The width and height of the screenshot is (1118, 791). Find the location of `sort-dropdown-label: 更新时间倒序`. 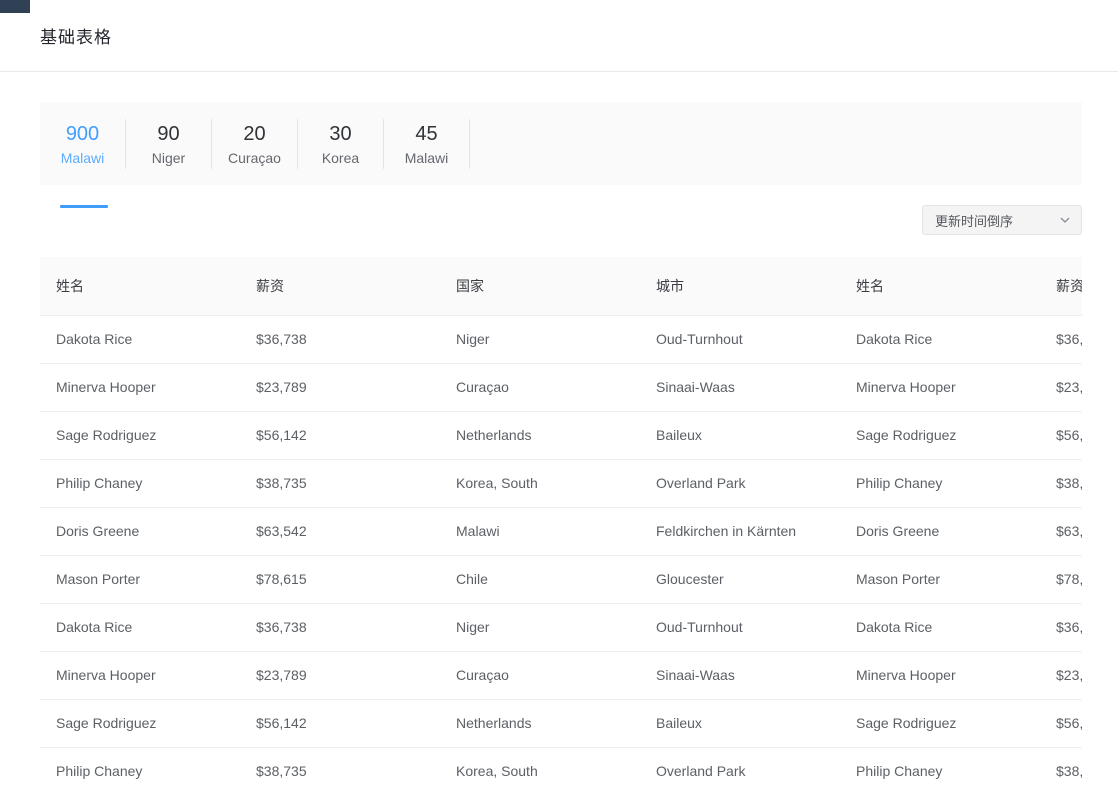

sort-dropdown-label: 更新时间倒序 is located at coordinates (974, 221).